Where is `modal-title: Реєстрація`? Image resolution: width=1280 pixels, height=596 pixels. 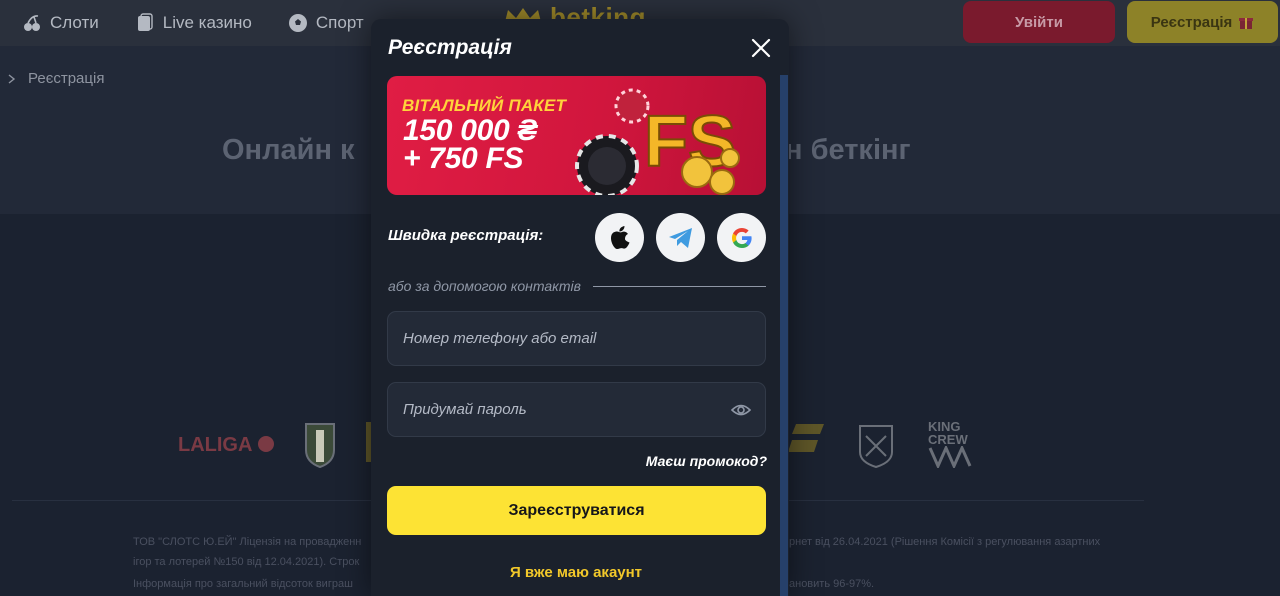 modal-title: Реєстрація is located at coordinates (450, 47).